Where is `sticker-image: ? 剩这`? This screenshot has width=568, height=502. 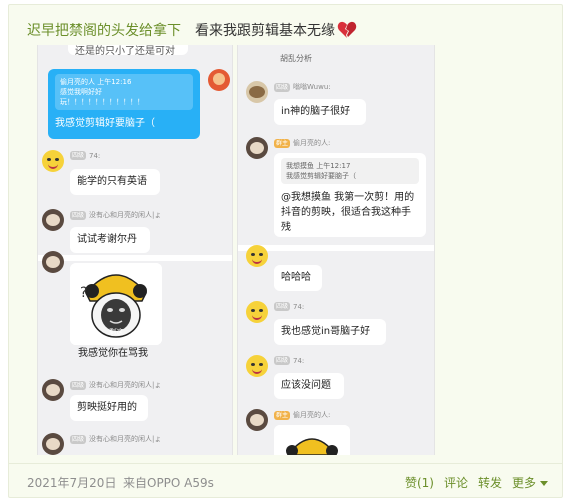 sticker-image: ? 剩这 is located at coordinates (116, 304).